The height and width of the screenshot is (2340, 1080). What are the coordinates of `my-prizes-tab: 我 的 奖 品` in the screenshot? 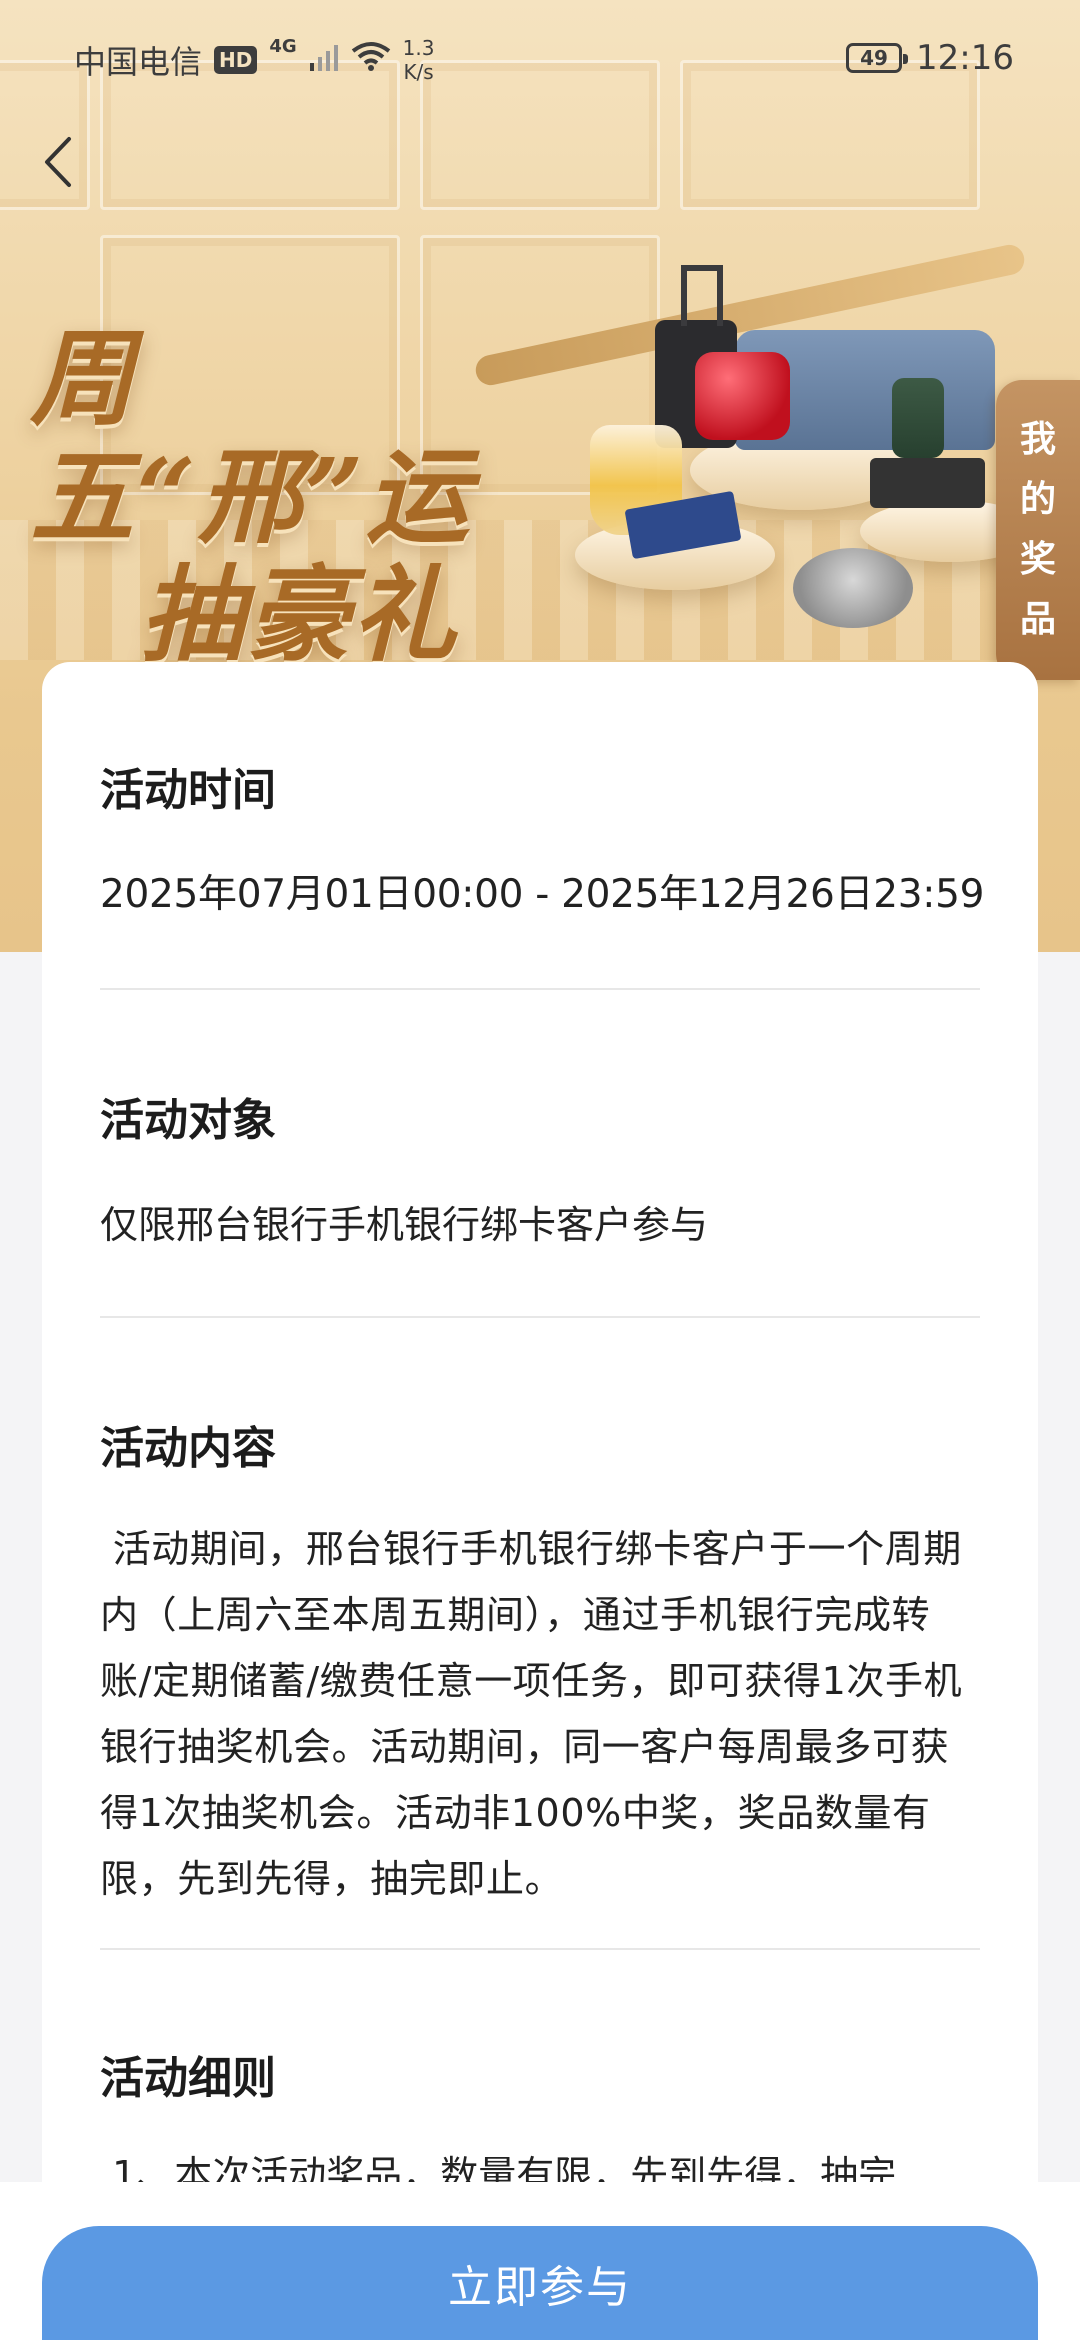 It's located at (1038, 530).